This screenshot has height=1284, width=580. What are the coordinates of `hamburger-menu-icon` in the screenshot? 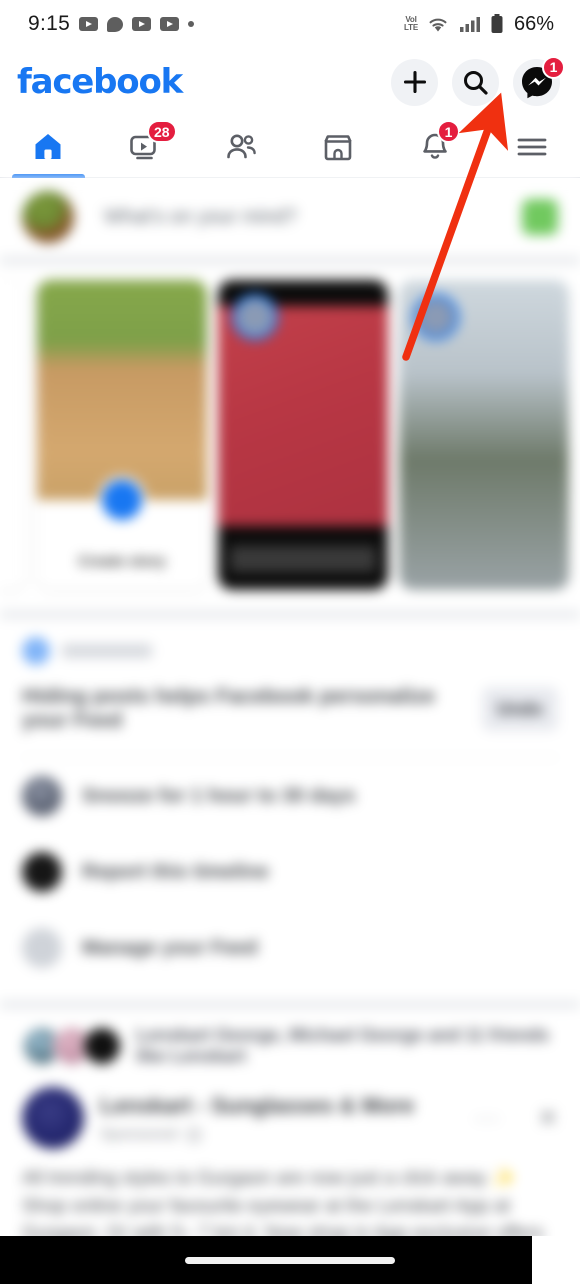 It's located at (532, 146).